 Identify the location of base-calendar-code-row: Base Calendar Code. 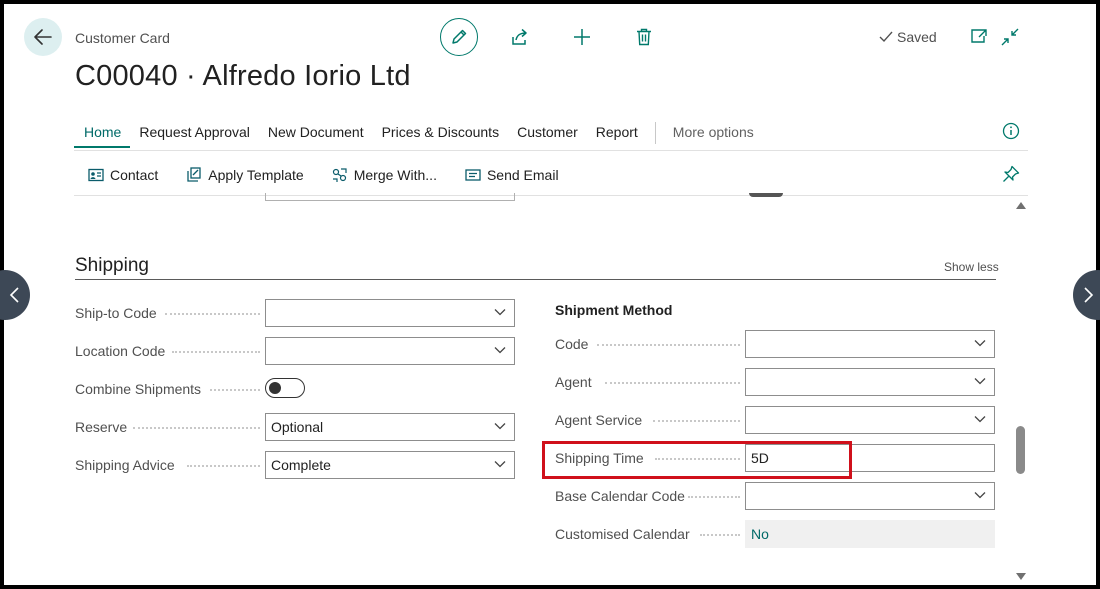
(775, 496).